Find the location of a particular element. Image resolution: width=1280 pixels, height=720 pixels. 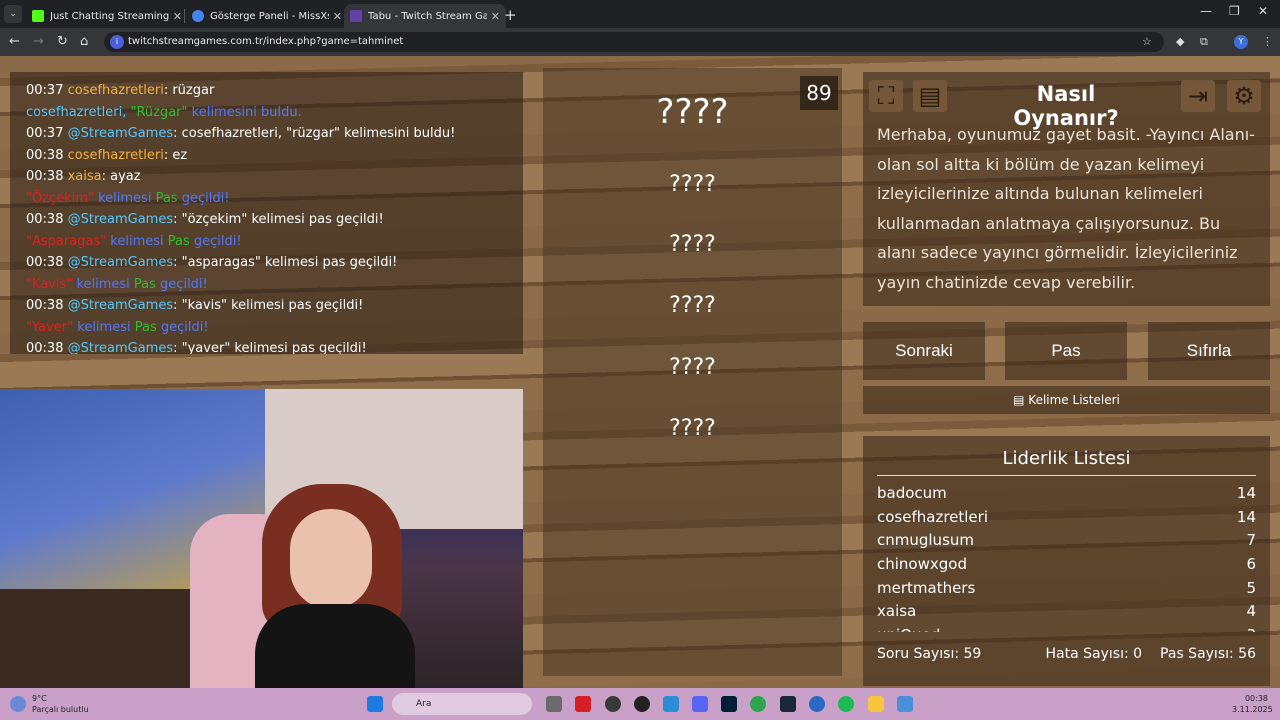

chat-segment: : "özçekim" kelimesi pas geçildi! is located at coordinates (278, 219).